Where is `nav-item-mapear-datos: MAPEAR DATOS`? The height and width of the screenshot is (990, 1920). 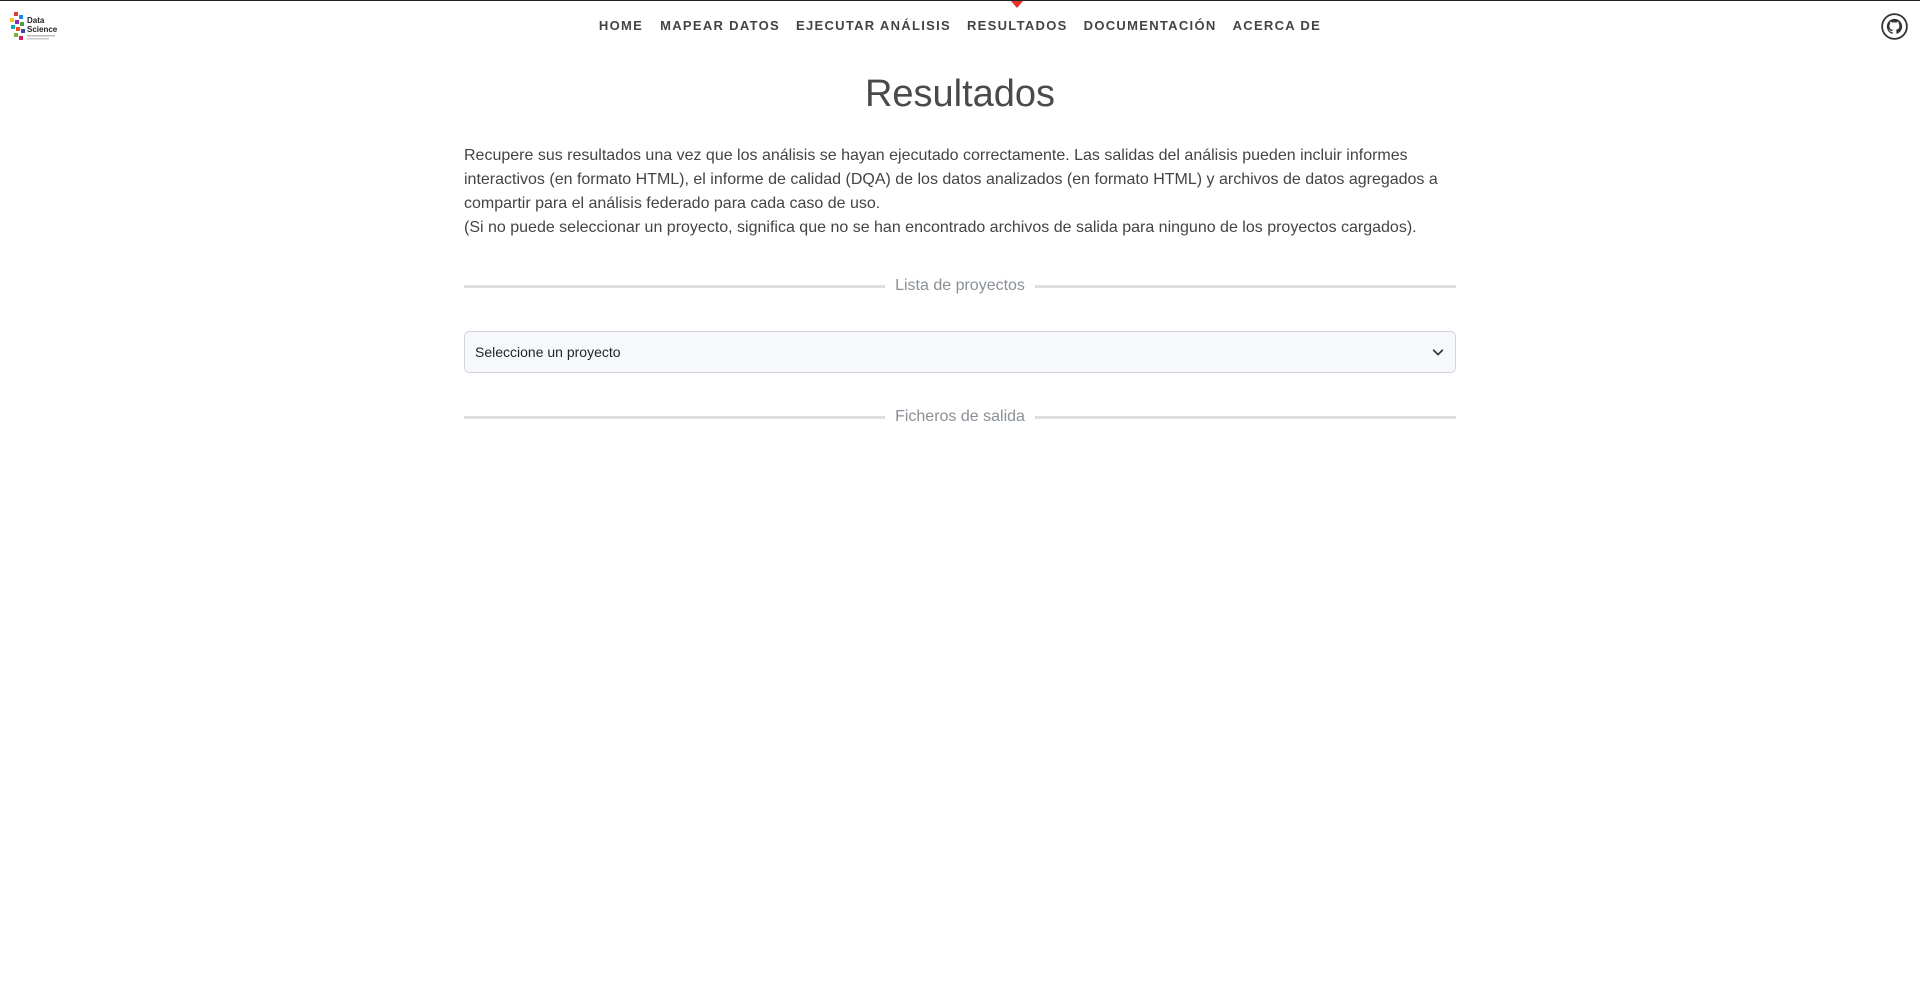
nav-item-mapear-datos: MAPEAR DATOS is located at coordinates (720, 26).